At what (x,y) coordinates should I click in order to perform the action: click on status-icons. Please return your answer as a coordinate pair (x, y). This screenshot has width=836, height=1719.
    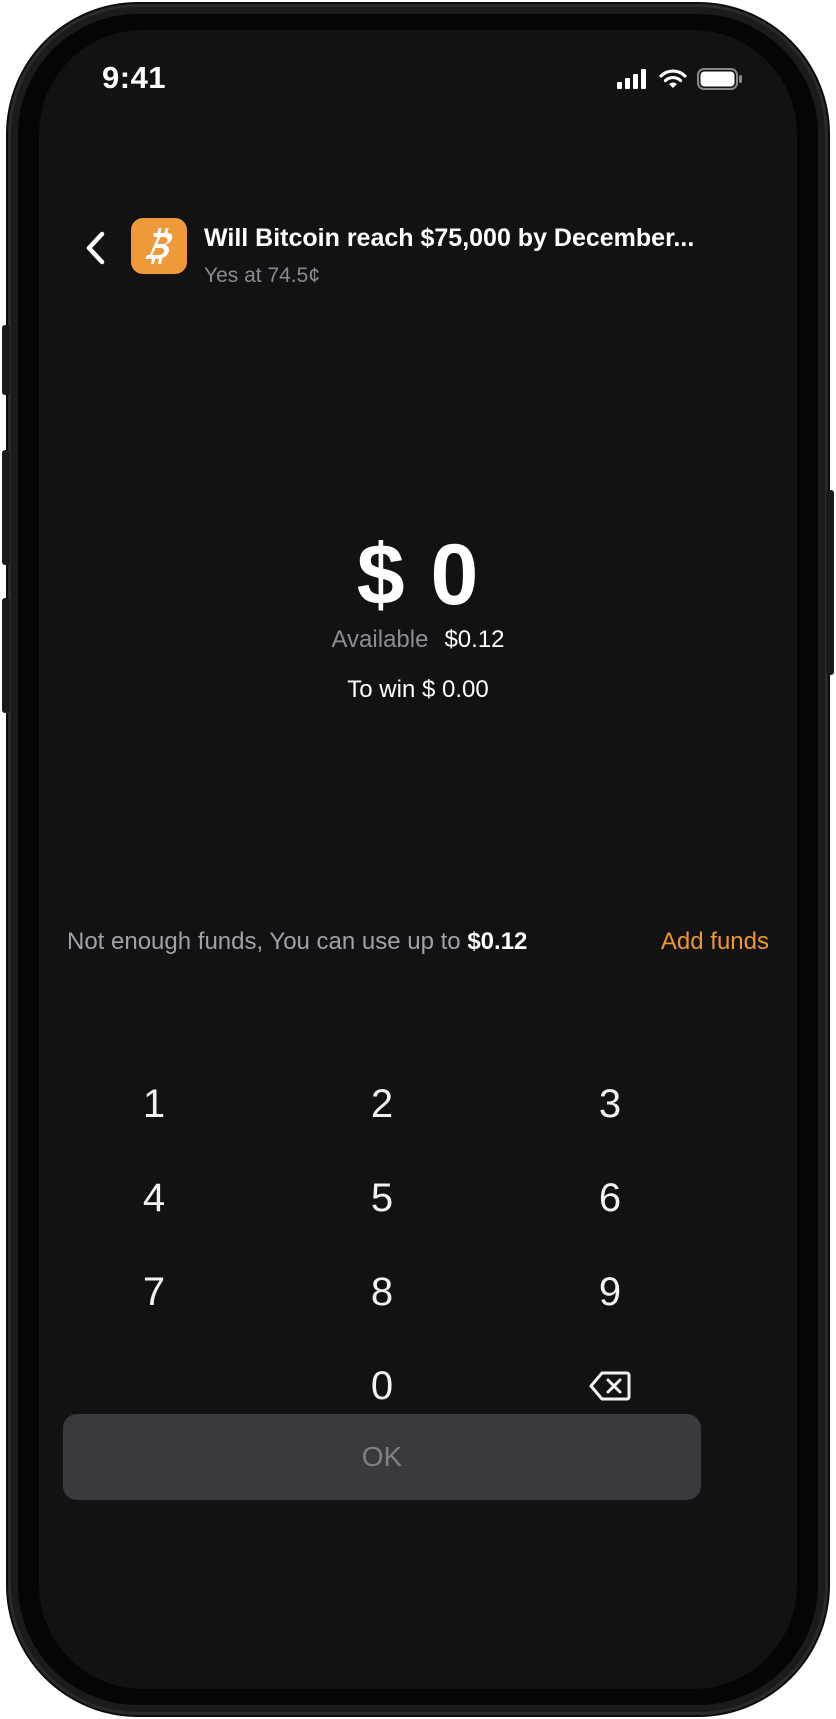
    Looking at the image, I should click on (680, 79).